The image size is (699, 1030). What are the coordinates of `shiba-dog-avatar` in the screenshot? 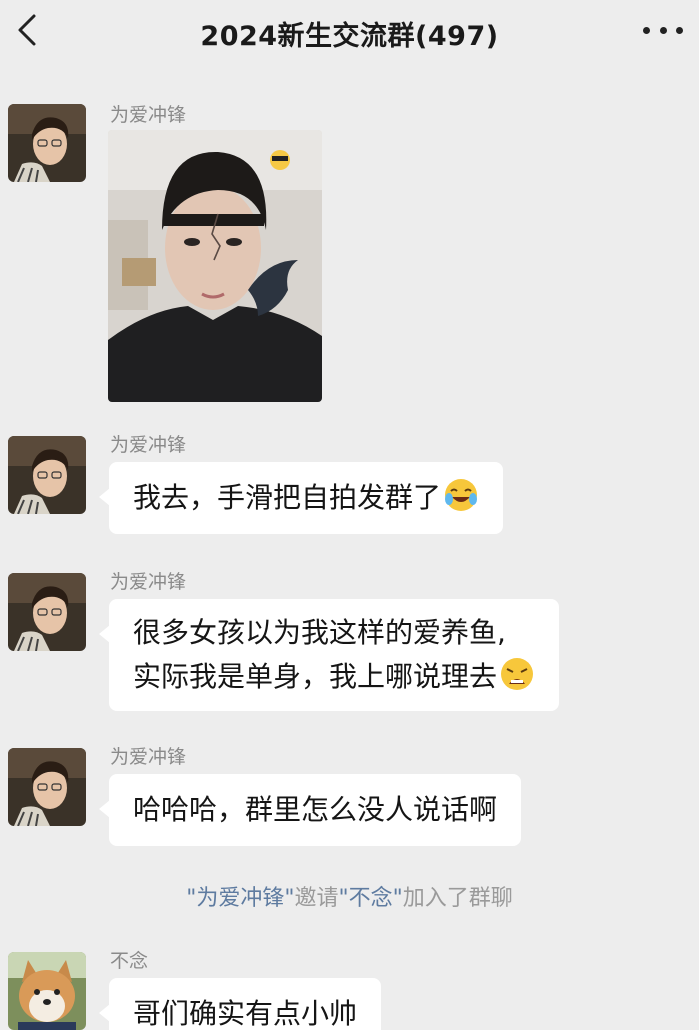 It's located at (47, 991).